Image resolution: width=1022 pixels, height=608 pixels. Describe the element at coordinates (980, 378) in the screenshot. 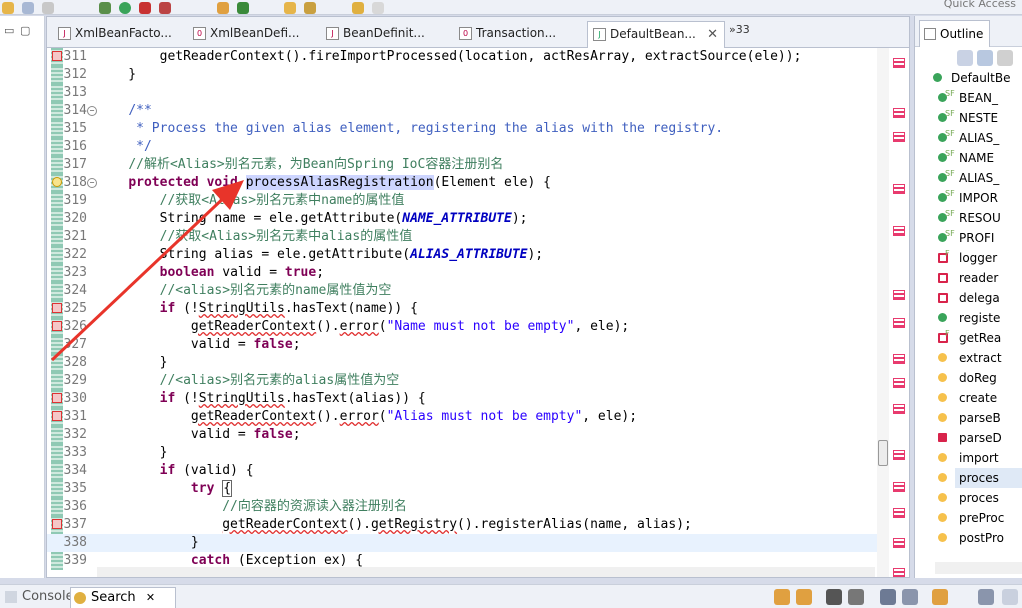

I see `outline-item: doReg` at that location.